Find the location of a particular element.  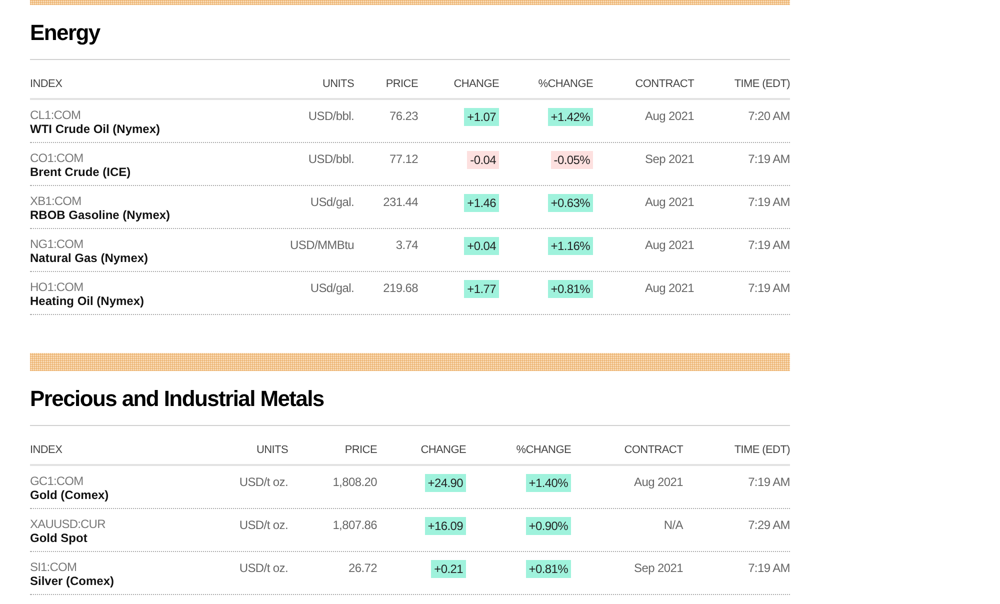

percent-change-value: +1.40% is located at coordinates (548, 483).